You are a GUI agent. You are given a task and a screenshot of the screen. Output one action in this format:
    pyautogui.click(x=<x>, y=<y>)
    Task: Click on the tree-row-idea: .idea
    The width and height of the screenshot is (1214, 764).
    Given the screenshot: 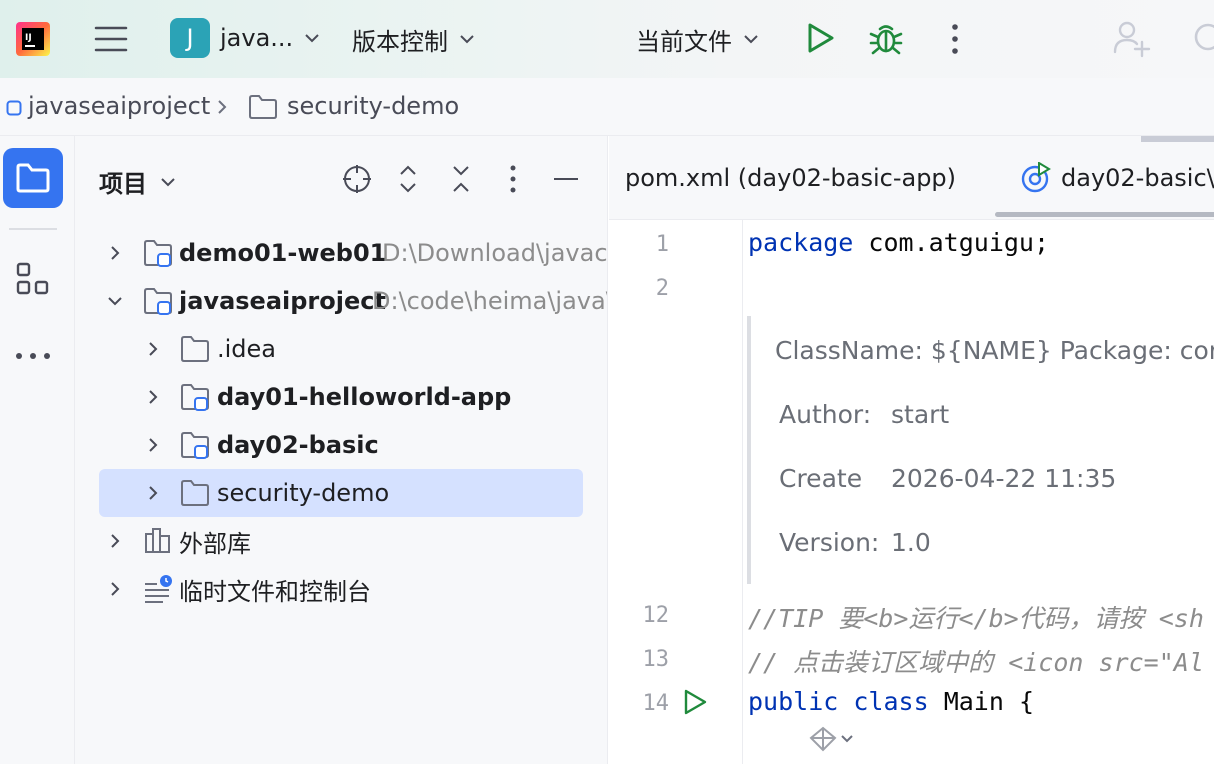 What is the action you would take?
    pyautogui.click(x=341, y=349)
    